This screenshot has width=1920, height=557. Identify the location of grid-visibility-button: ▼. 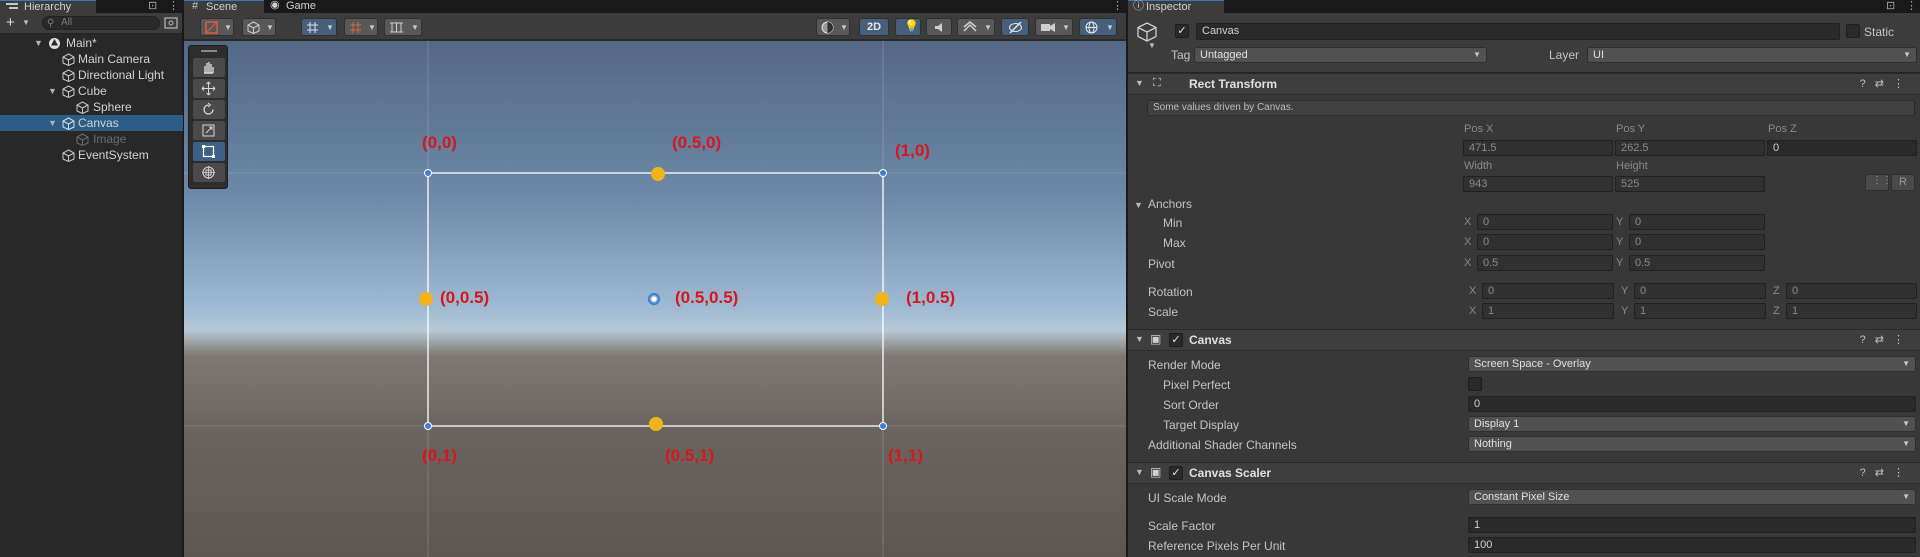
(403, 27).